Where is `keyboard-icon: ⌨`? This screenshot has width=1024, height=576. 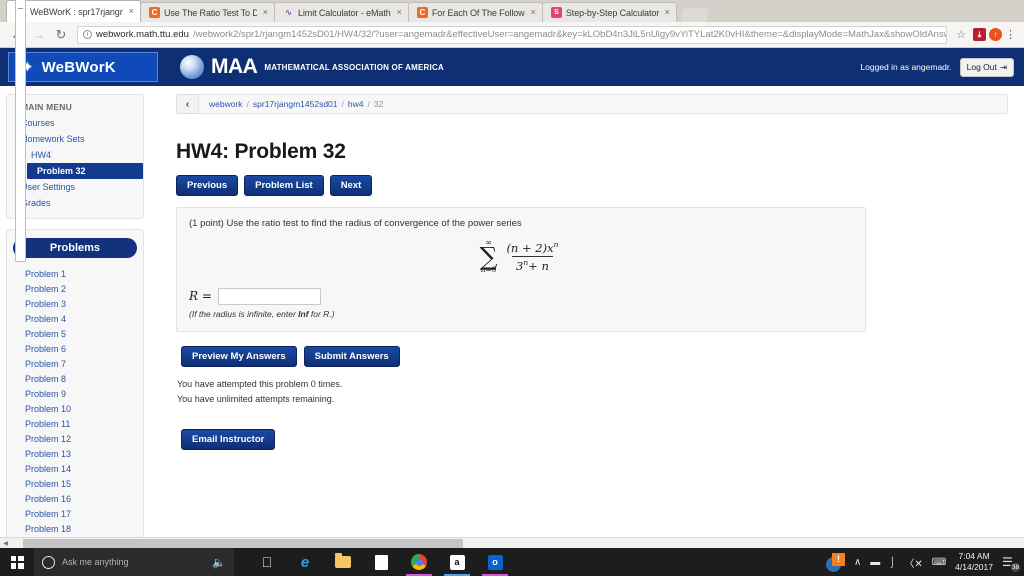
keyboard-icon: ⌨ is located at coordinates (939, 562).